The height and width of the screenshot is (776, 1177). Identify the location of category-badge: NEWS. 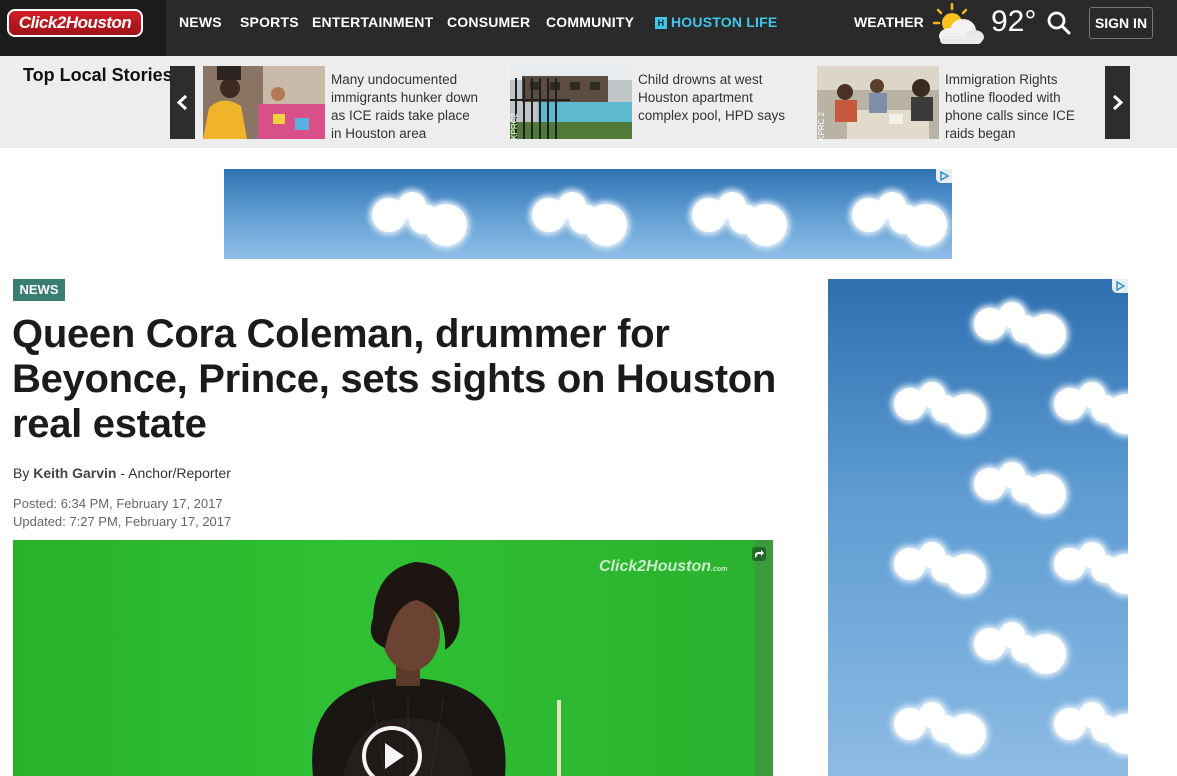
(39, 290).